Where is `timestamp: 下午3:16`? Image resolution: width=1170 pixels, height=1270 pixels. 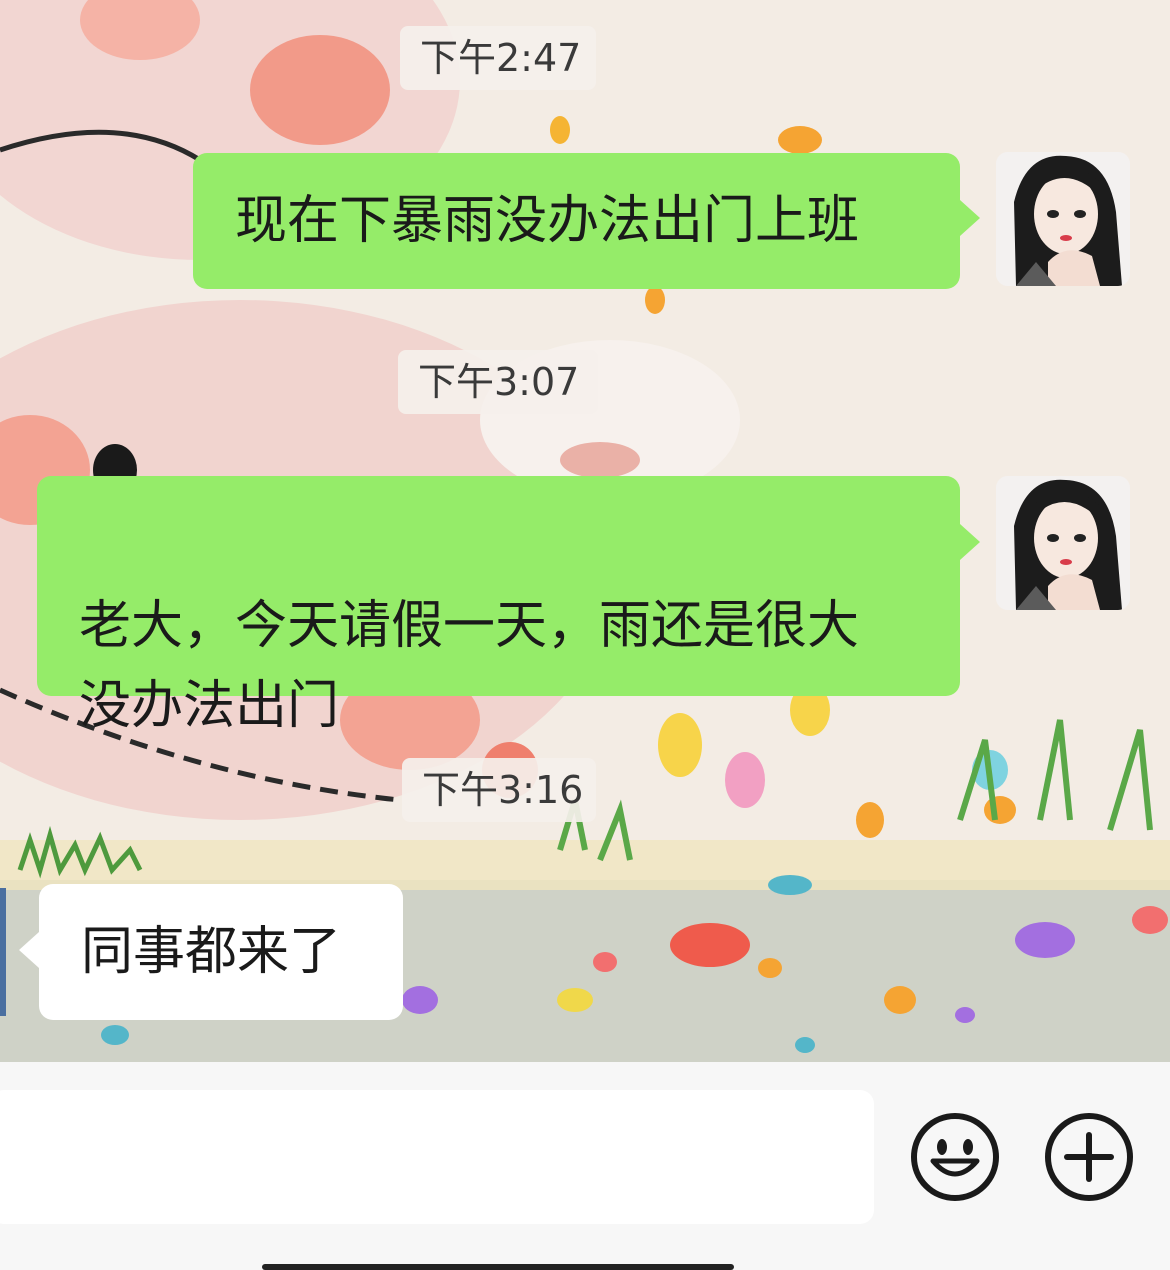
timestamp: 下午3:16 is located at coordinates (499, 790).